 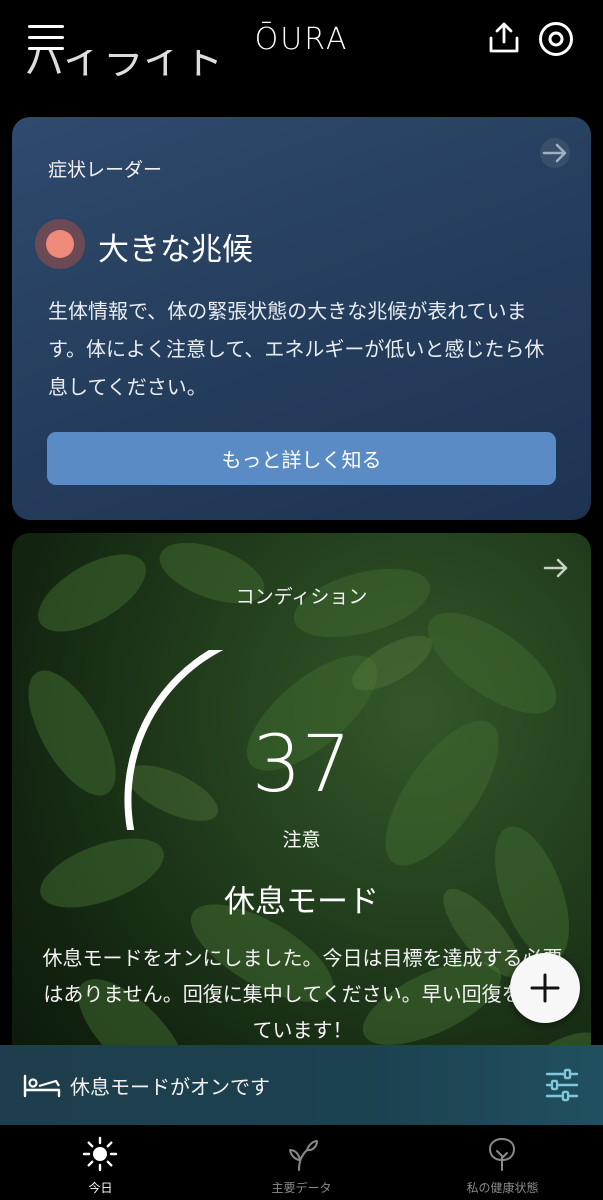 What do you see at coordinates (556, 39) in the screenshot?
I see `ring-icon` at bounding box center [556, 39].